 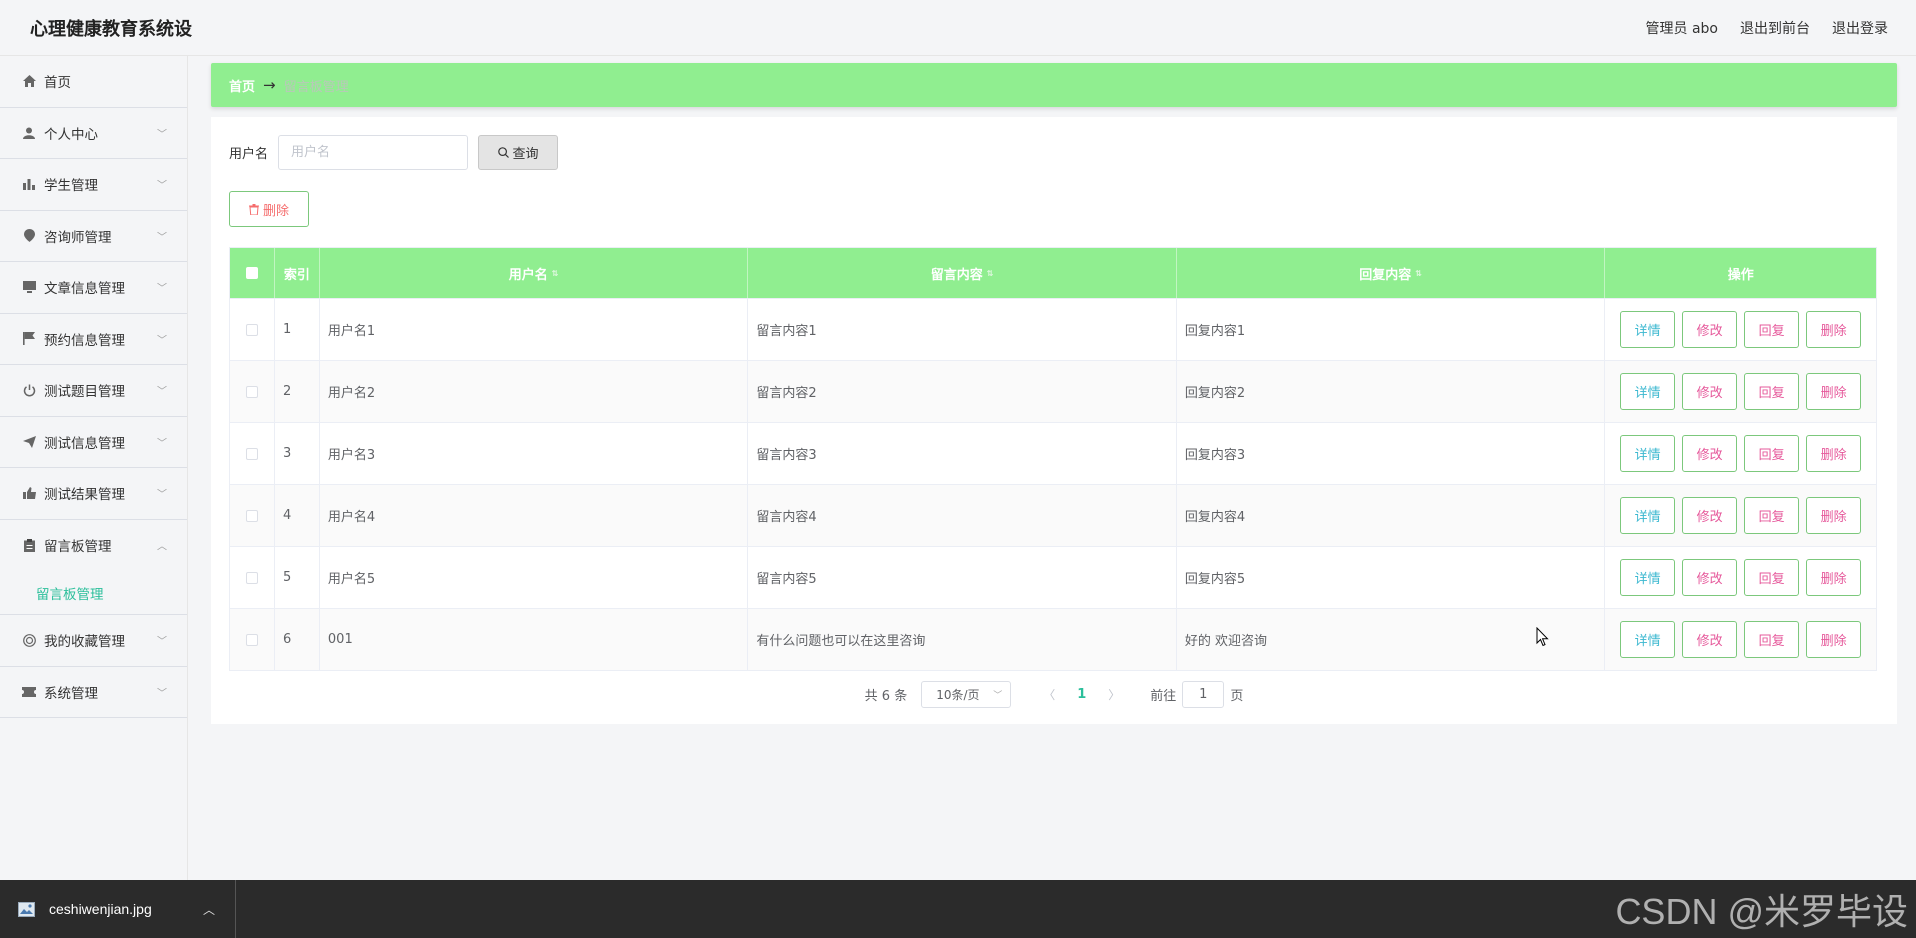 I want to click on sidebar-item-counselors: 咨询师管理 ﹀, so click(x=93, y=236).